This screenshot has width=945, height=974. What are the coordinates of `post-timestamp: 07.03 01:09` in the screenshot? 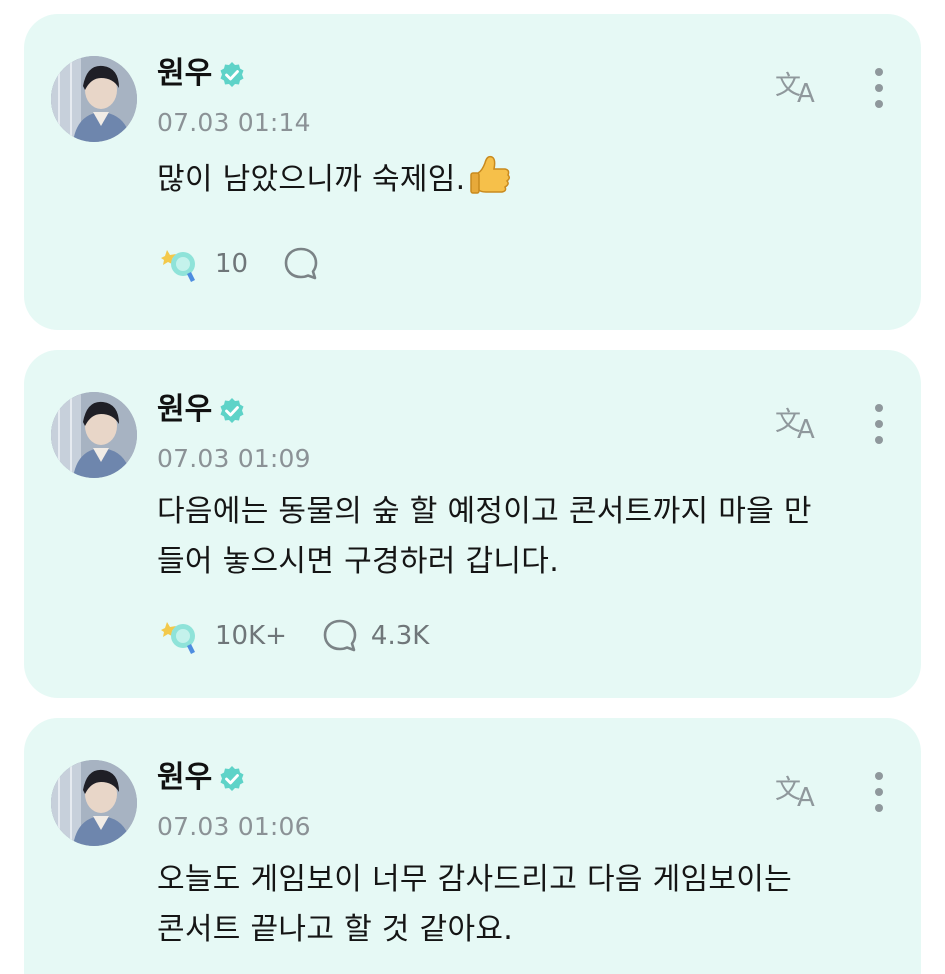 It's located at (234, 458).